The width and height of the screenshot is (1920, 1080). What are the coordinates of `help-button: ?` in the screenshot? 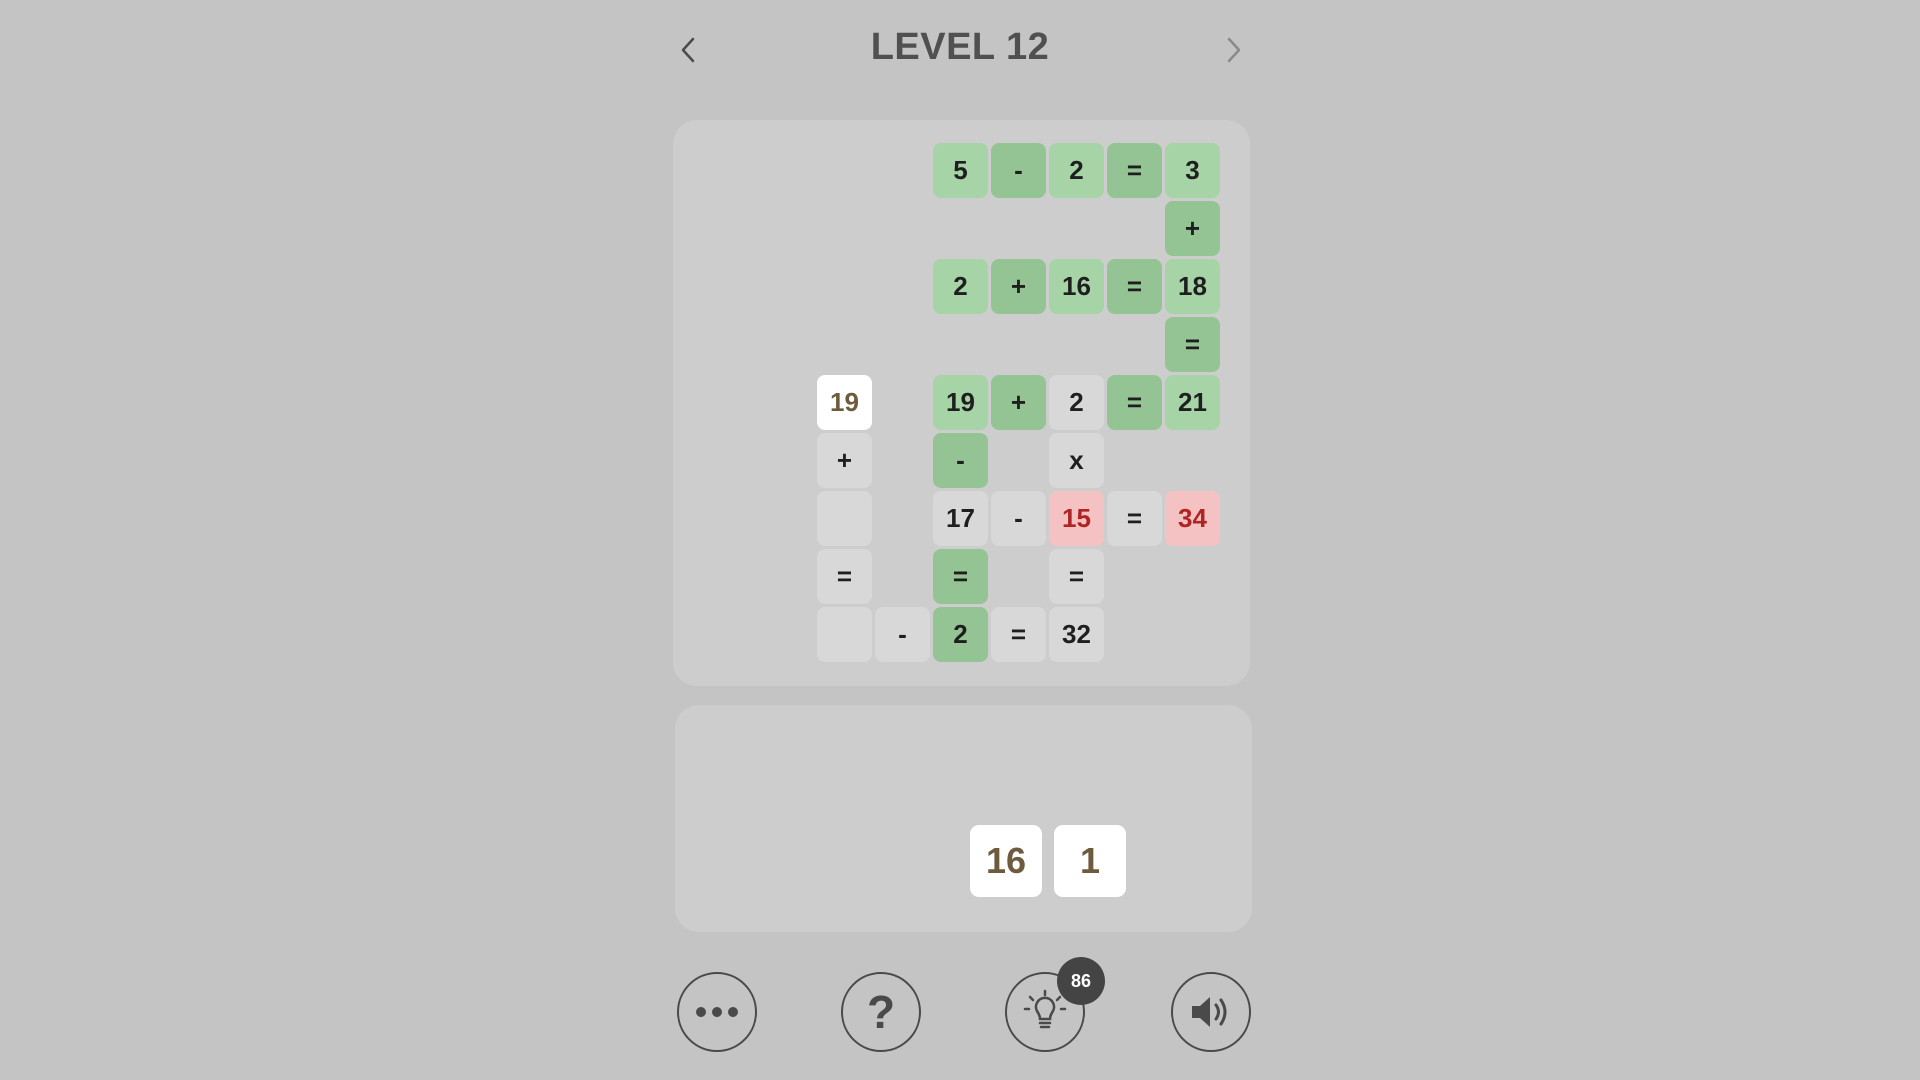 It's located at (881, 1012).